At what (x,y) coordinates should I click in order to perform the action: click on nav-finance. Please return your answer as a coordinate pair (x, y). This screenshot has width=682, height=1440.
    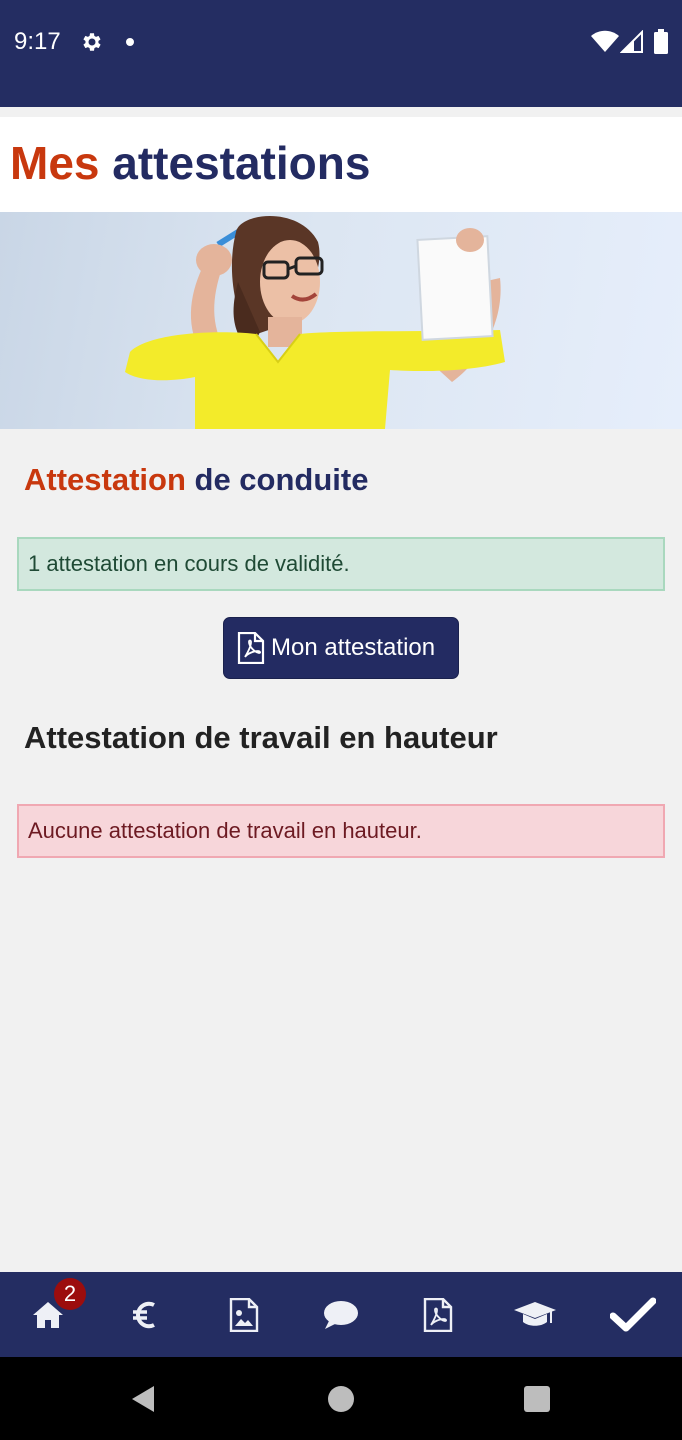
    Looking at the image, I should click on (145, 1314).